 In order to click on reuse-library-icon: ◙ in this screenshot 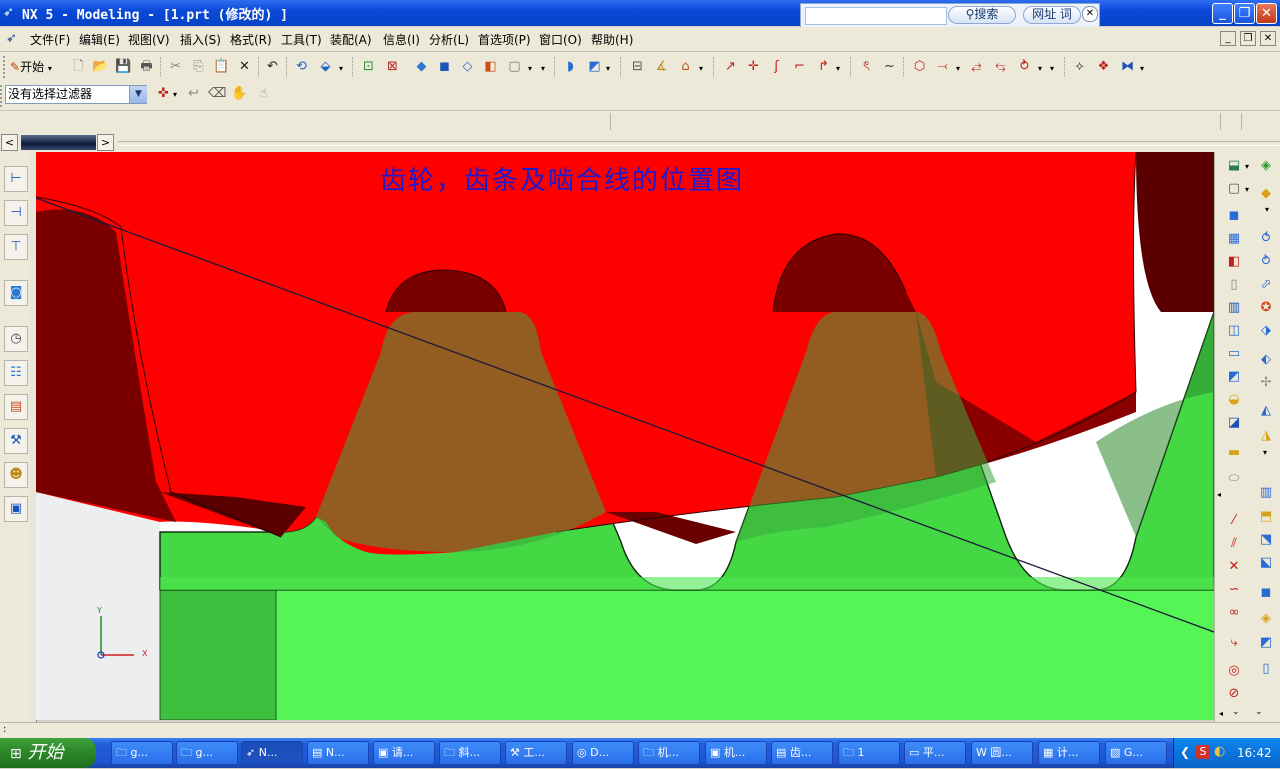, I will do `click(16, 293)`.